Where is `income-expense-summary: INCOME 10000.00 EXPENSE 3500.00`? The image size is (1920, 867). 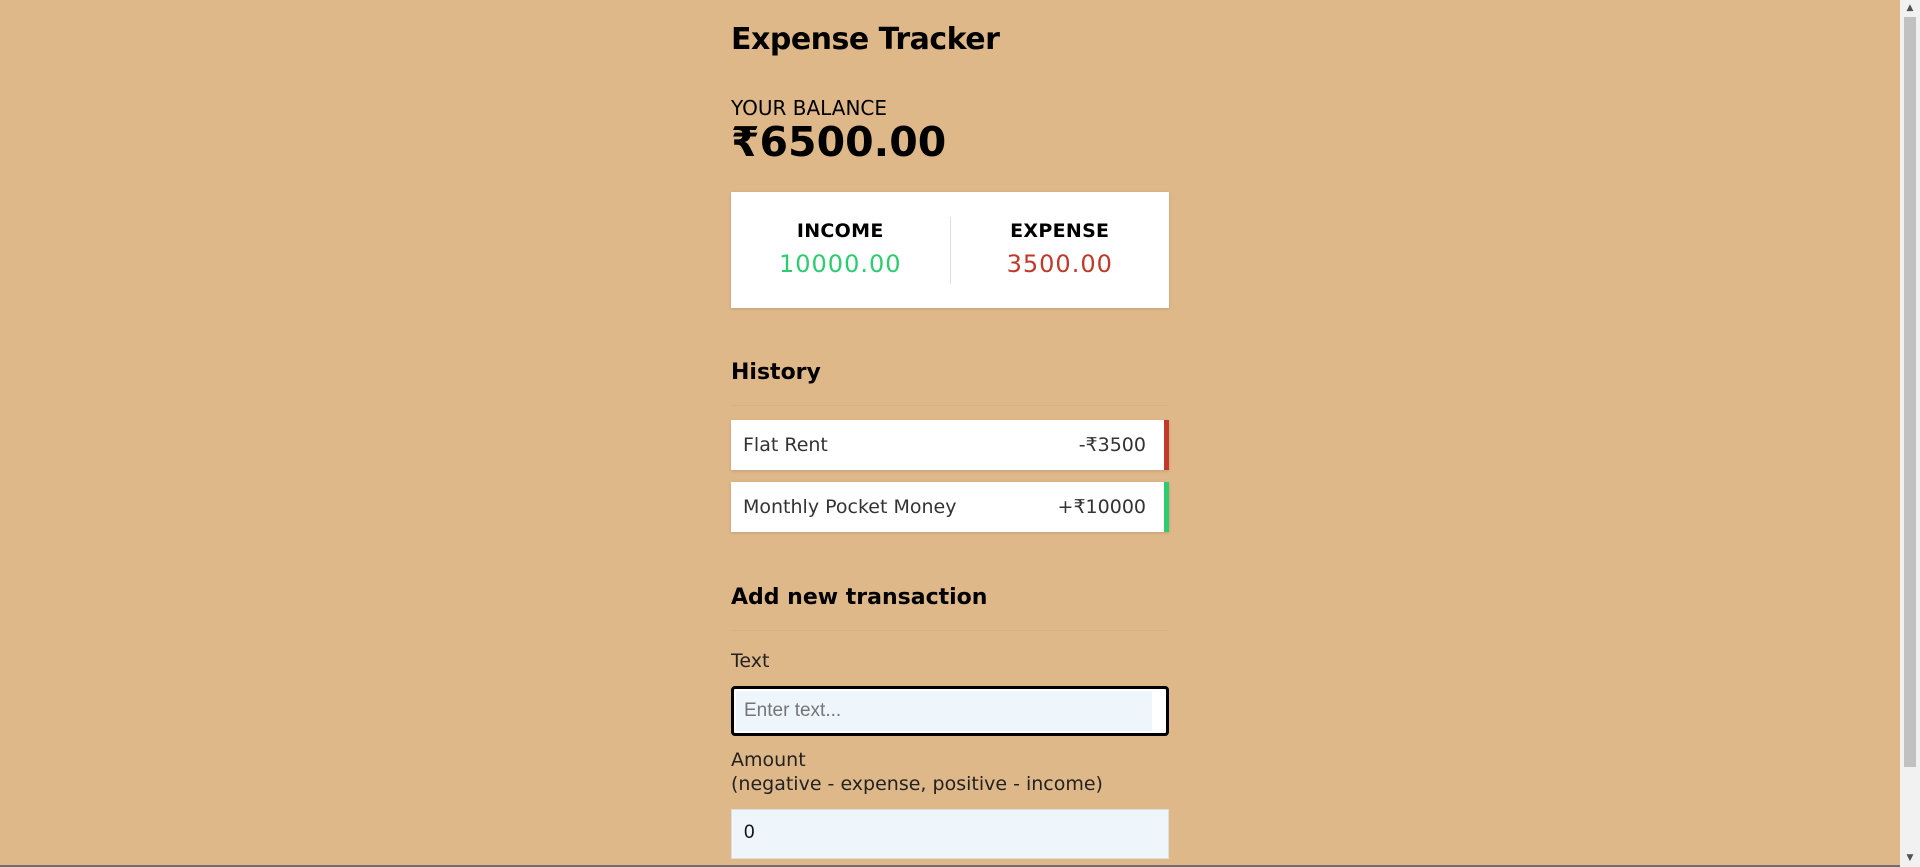
income-expense-summary: INCOME 10000.00 EXPENSE 3500.00 is located at coordinates (950, 250).